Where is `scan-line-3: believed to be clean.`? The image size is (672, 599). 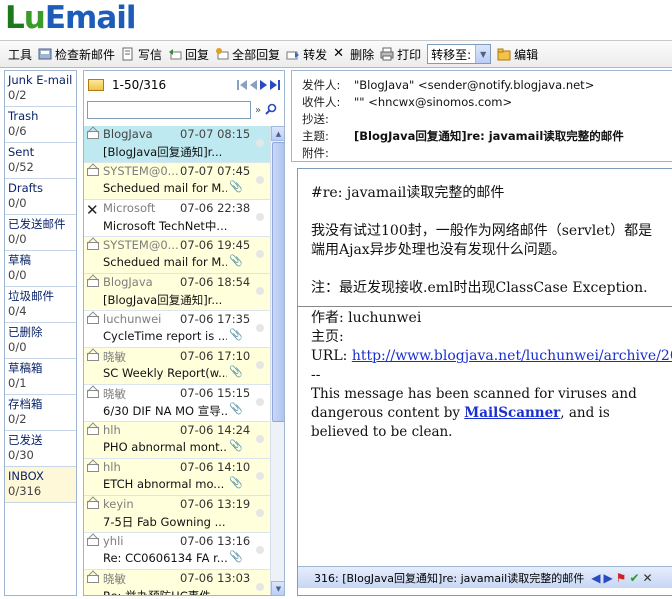
scan-line-3: believed to be clean. is located at coordinates (382, 432).